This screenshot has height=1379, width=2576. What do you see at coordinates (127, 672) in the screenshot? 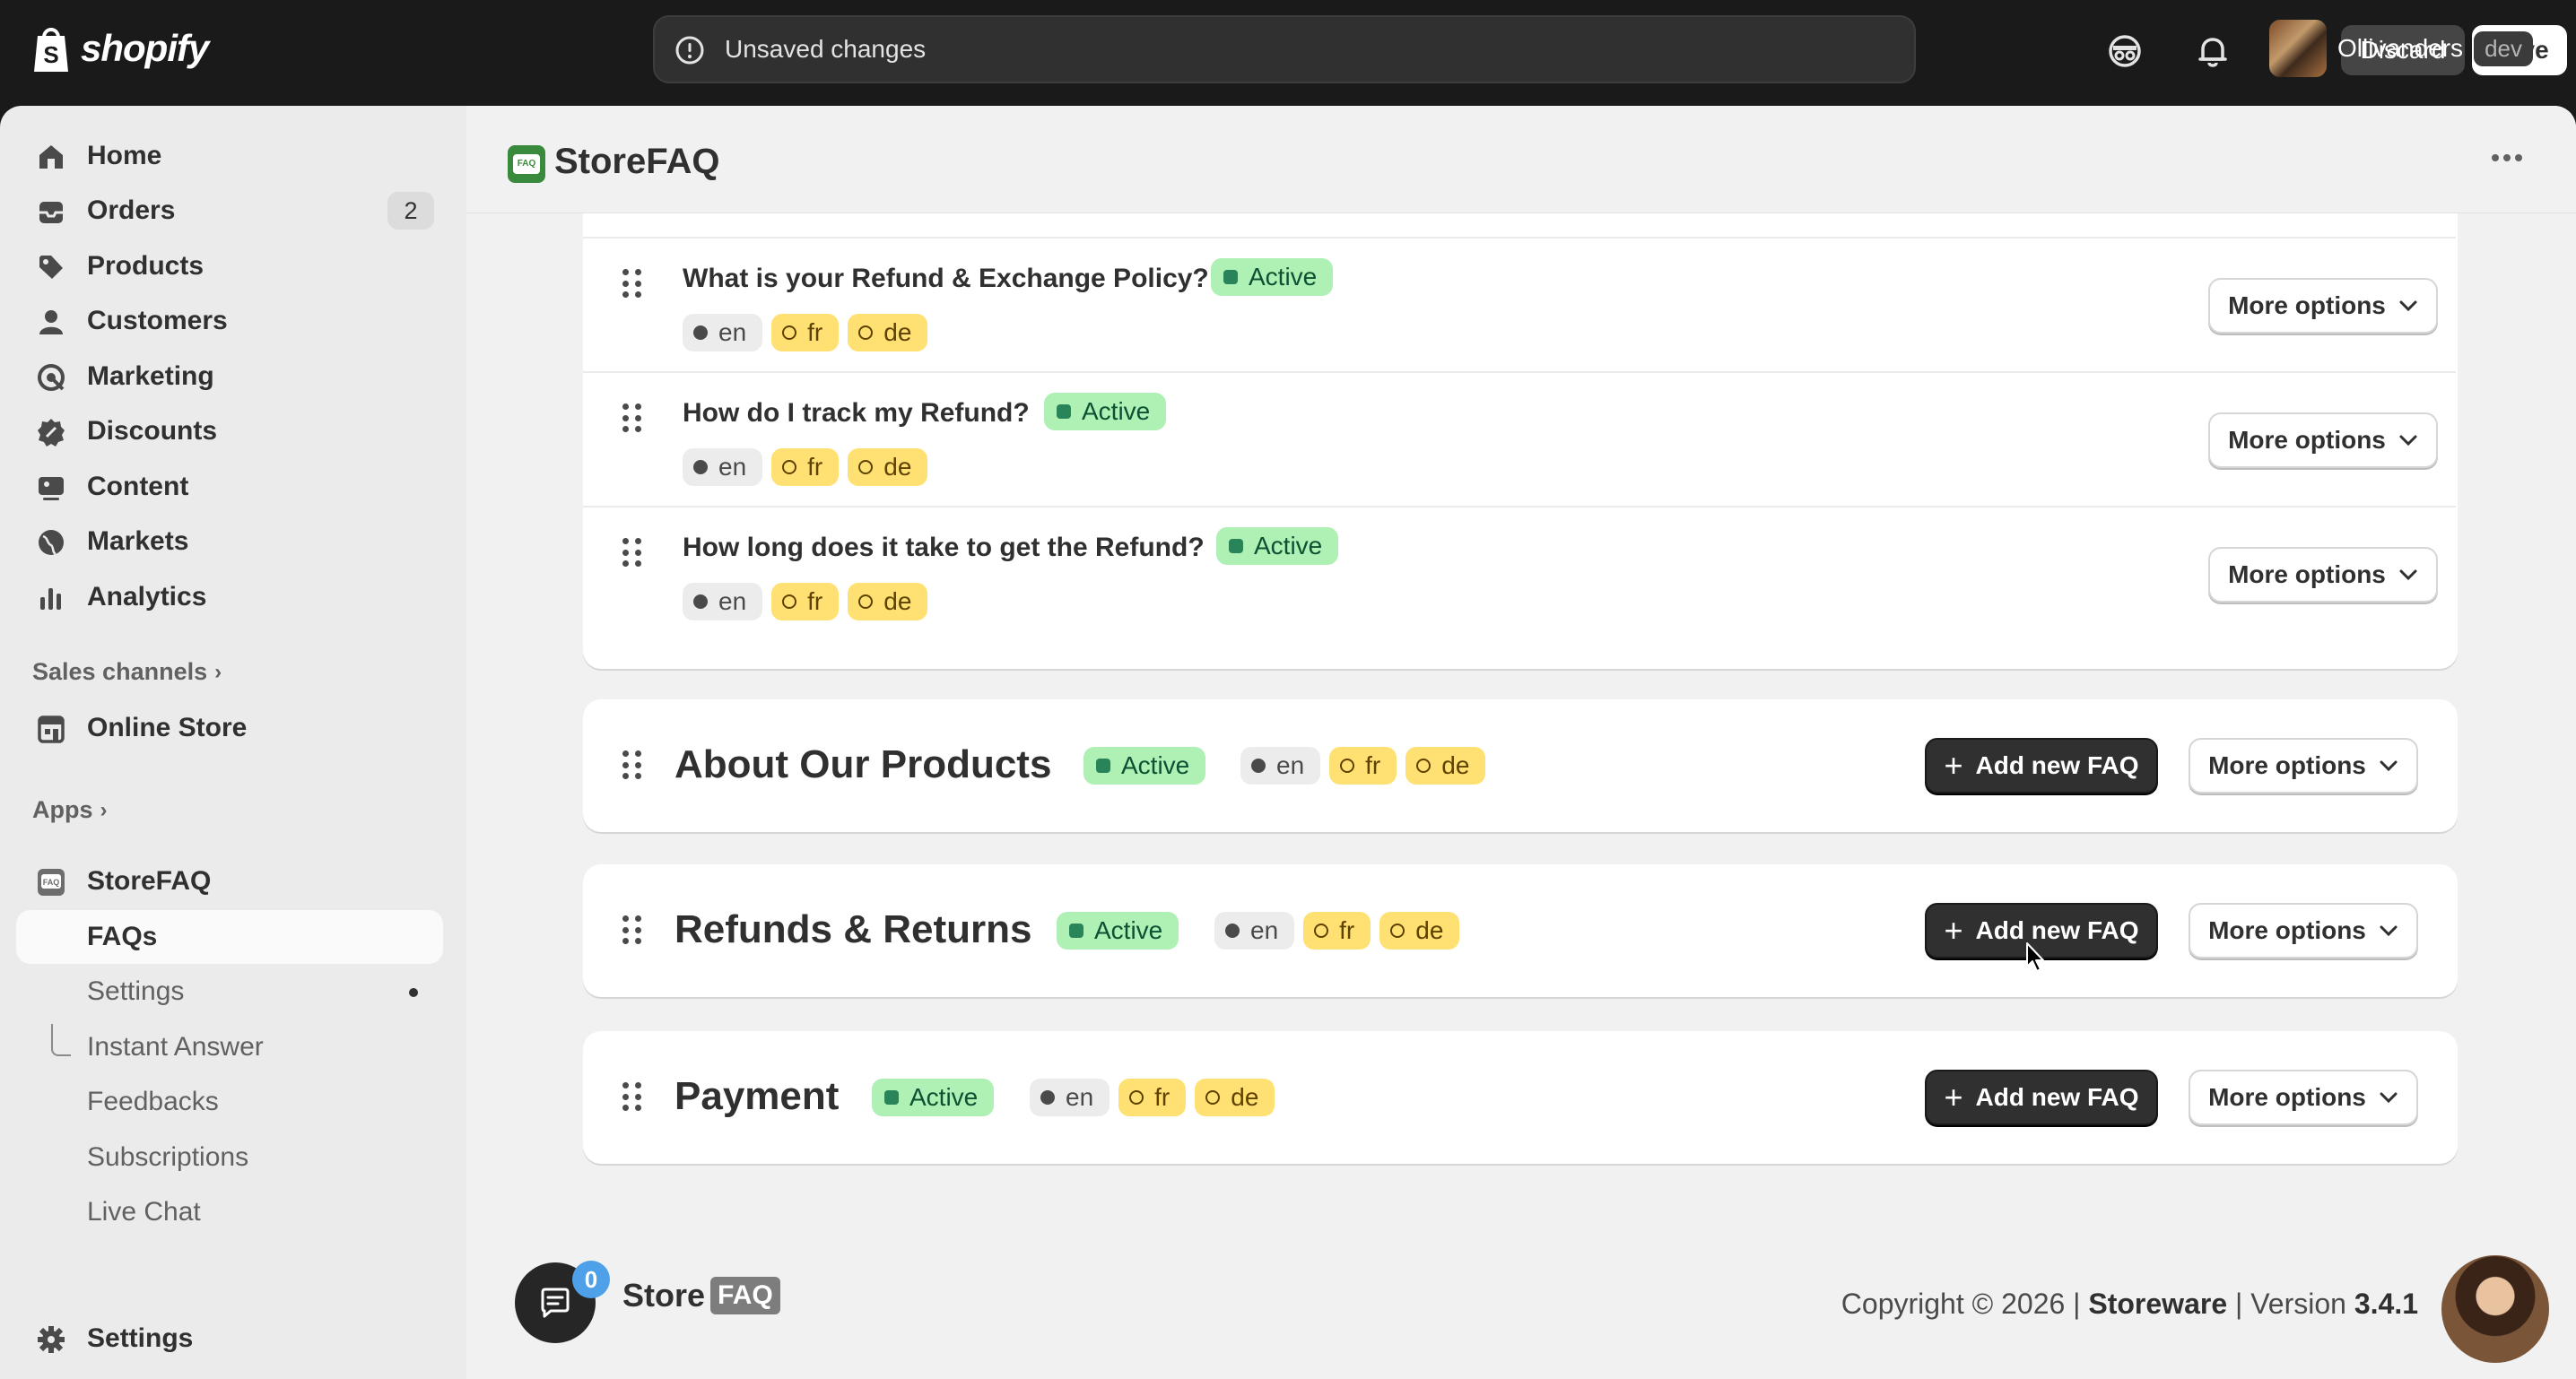
I see `sales-channels-header: Sales channels ›` at bounding box center [127, 672].